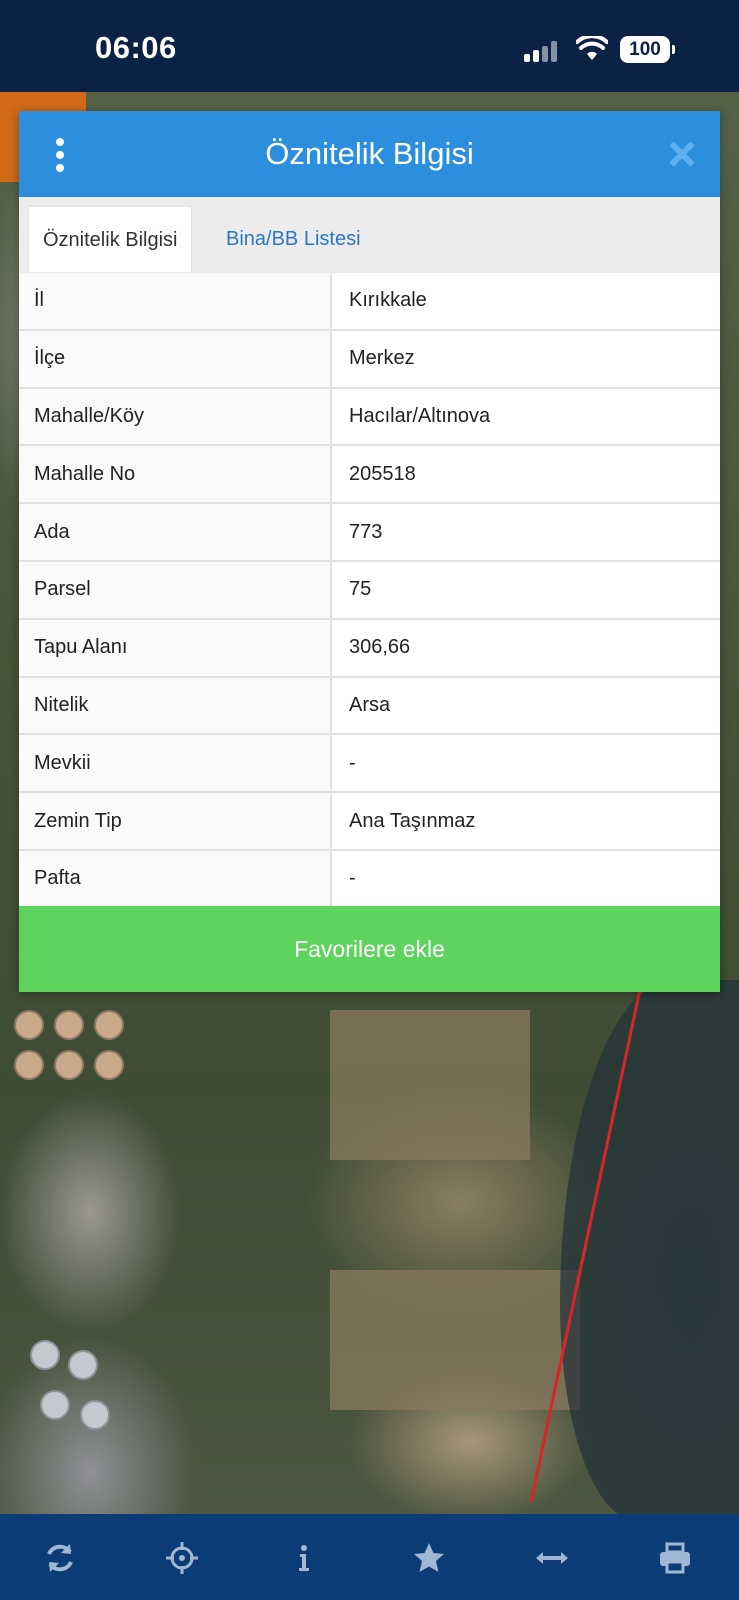 This screenshot has width=739, height=1600. Describe the element at coordinates (369, 949) in the screenshot. I see `add-to-favorites-button: Favorilere ekle` at that location.